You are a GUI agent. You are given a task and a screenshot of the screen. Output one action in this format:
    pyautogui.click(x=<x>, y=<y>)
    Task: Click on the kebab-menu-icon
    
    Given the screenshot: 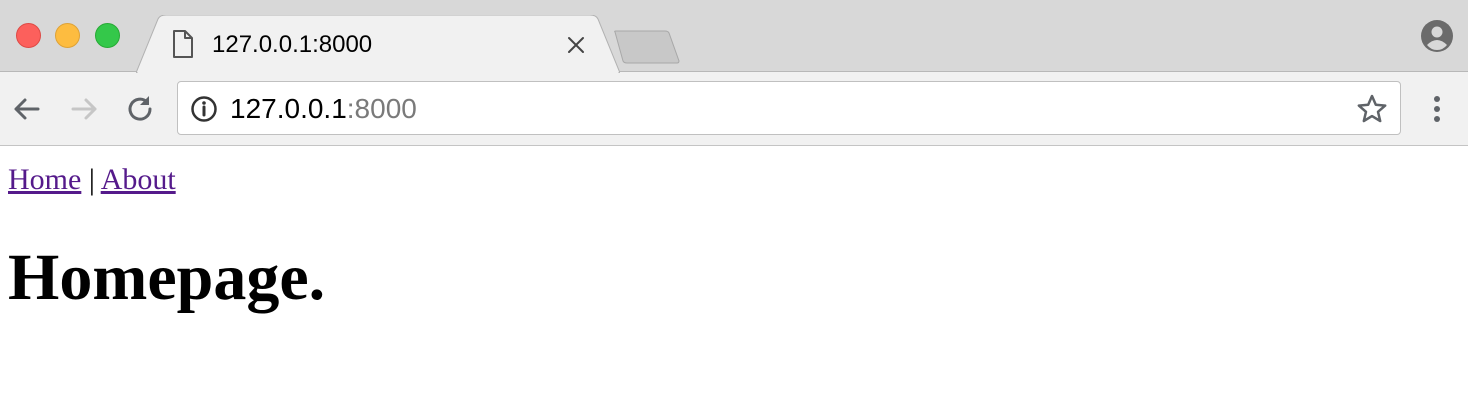 What is the action you would take?
    pyautogui.click(x=1437, y=109)
    